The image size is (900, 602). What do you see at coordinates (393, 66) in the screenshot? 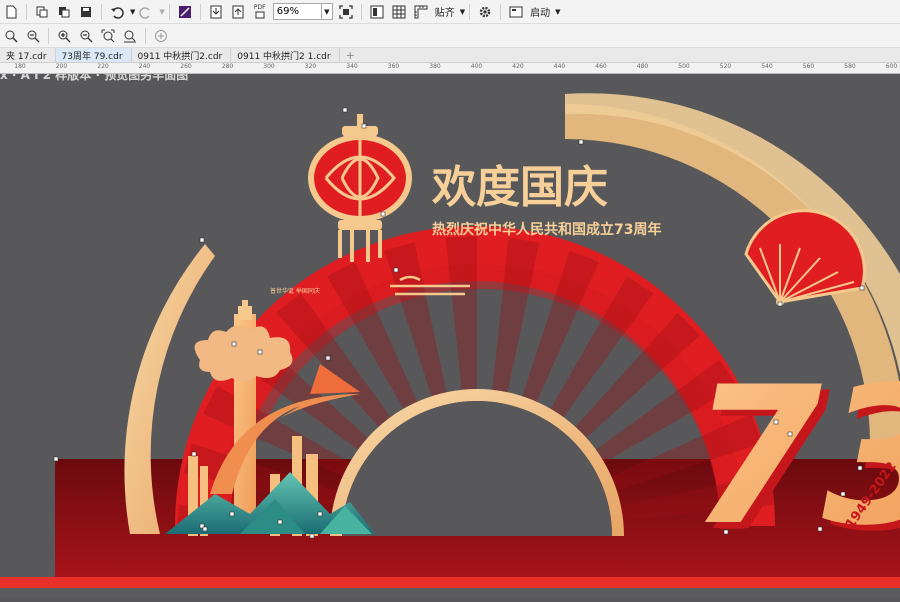
I see `ruler-tick-label: 360` at bounding box center [393, 66].